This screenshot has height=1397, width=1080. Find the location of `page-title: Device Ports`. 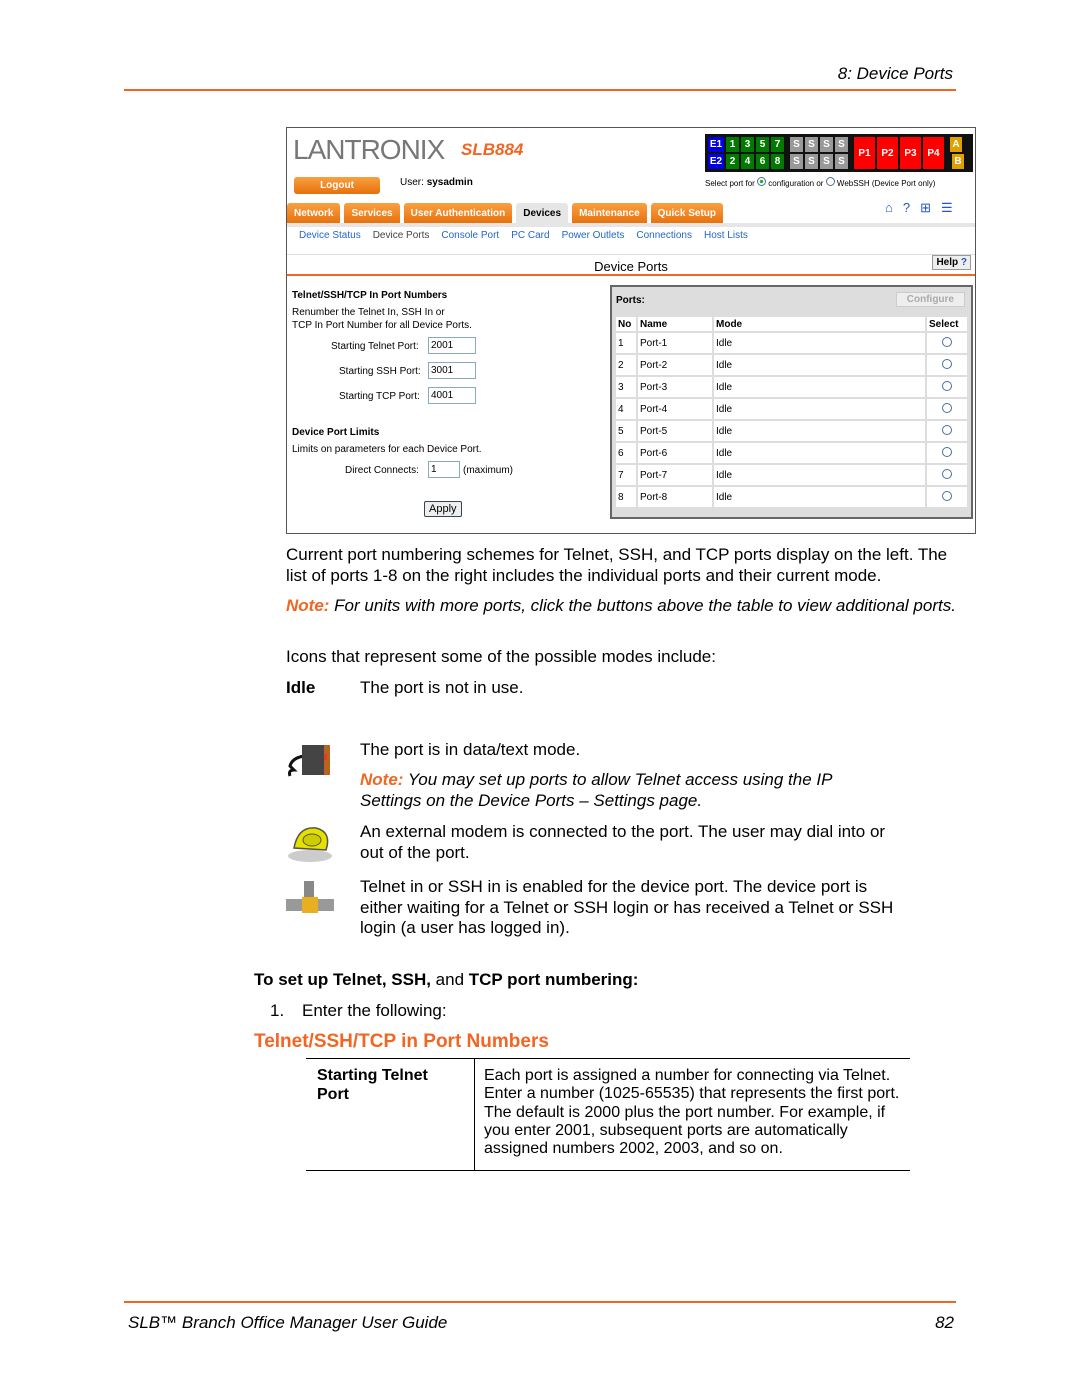

page-title: Device Ports is located at coordinates (631, 265).